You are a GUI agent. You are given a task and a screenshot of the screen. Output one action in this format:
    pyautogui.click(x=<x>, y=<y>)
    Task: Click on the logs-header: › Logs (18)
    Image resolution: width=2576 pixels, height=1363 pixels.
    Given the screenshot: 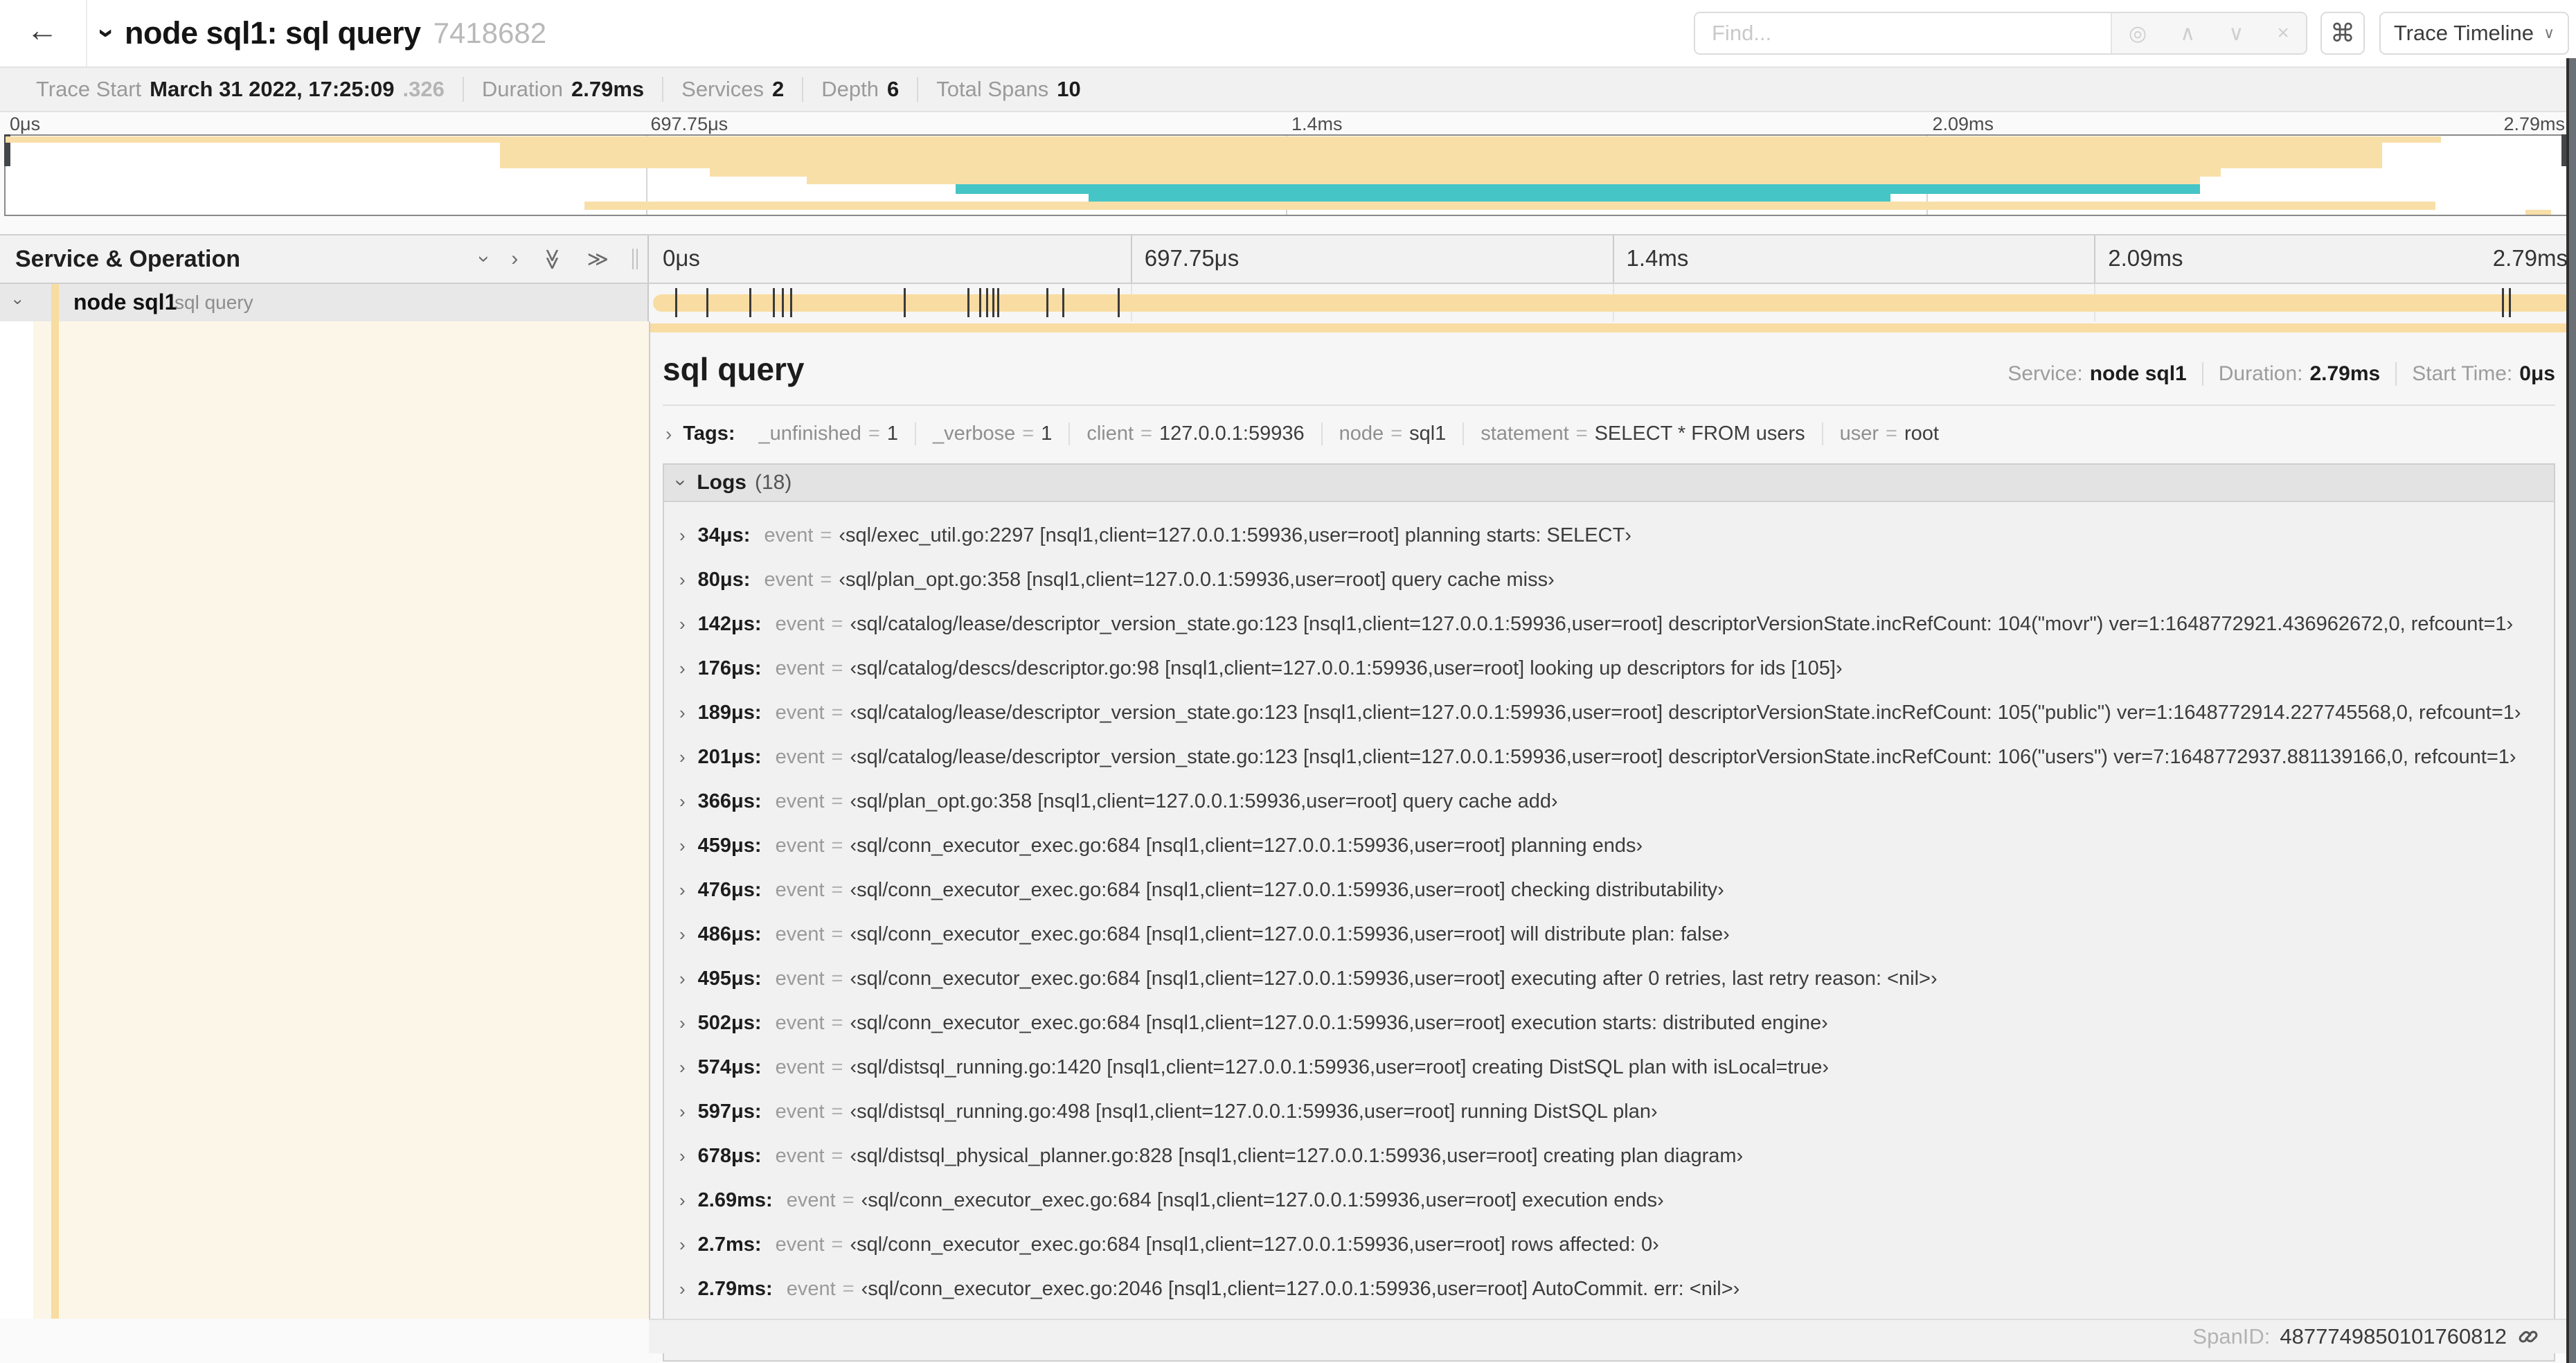 What is the action you would take?
    pyautogui.click(x=1609, y=484)
    